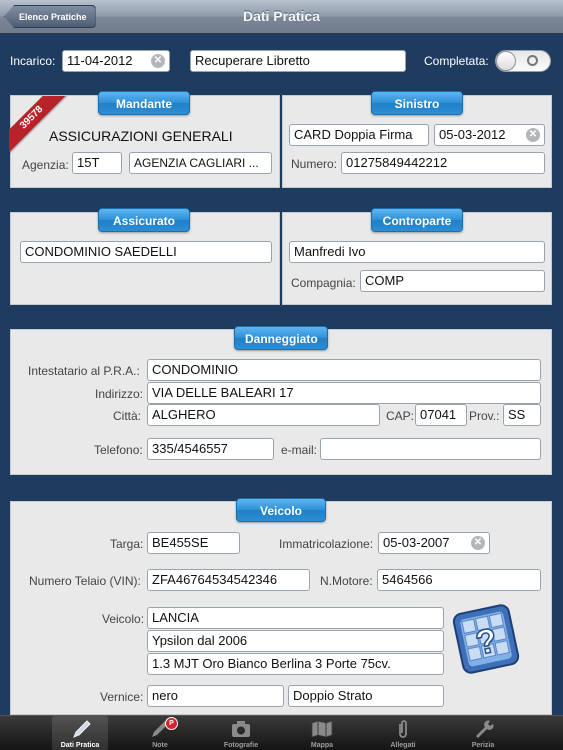 The height and width of the screenshot is (750, 563). What do you see at coordinates (281, 510) in the screenshot?
I see `veicolo-header: Veicolo` at bounding box center [281, 510].